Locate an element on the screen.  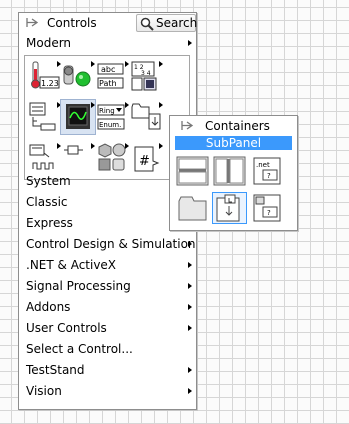
list-table-tree-icon is located at coordinates (44, 117).